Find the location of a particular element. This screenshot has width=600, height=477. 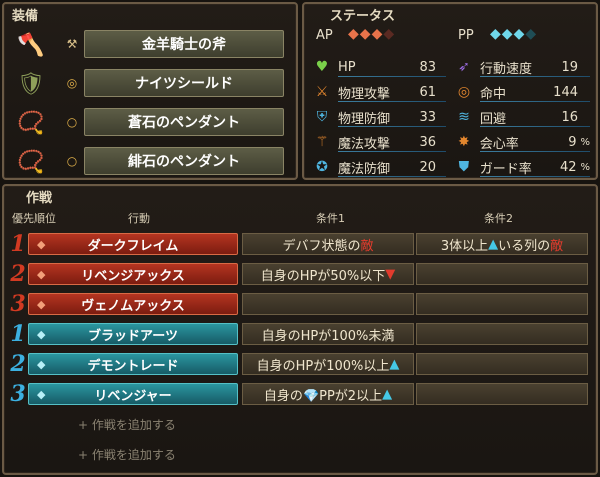

ap-gems: ◆◆◆◆ is located at coordinates (371, 34).